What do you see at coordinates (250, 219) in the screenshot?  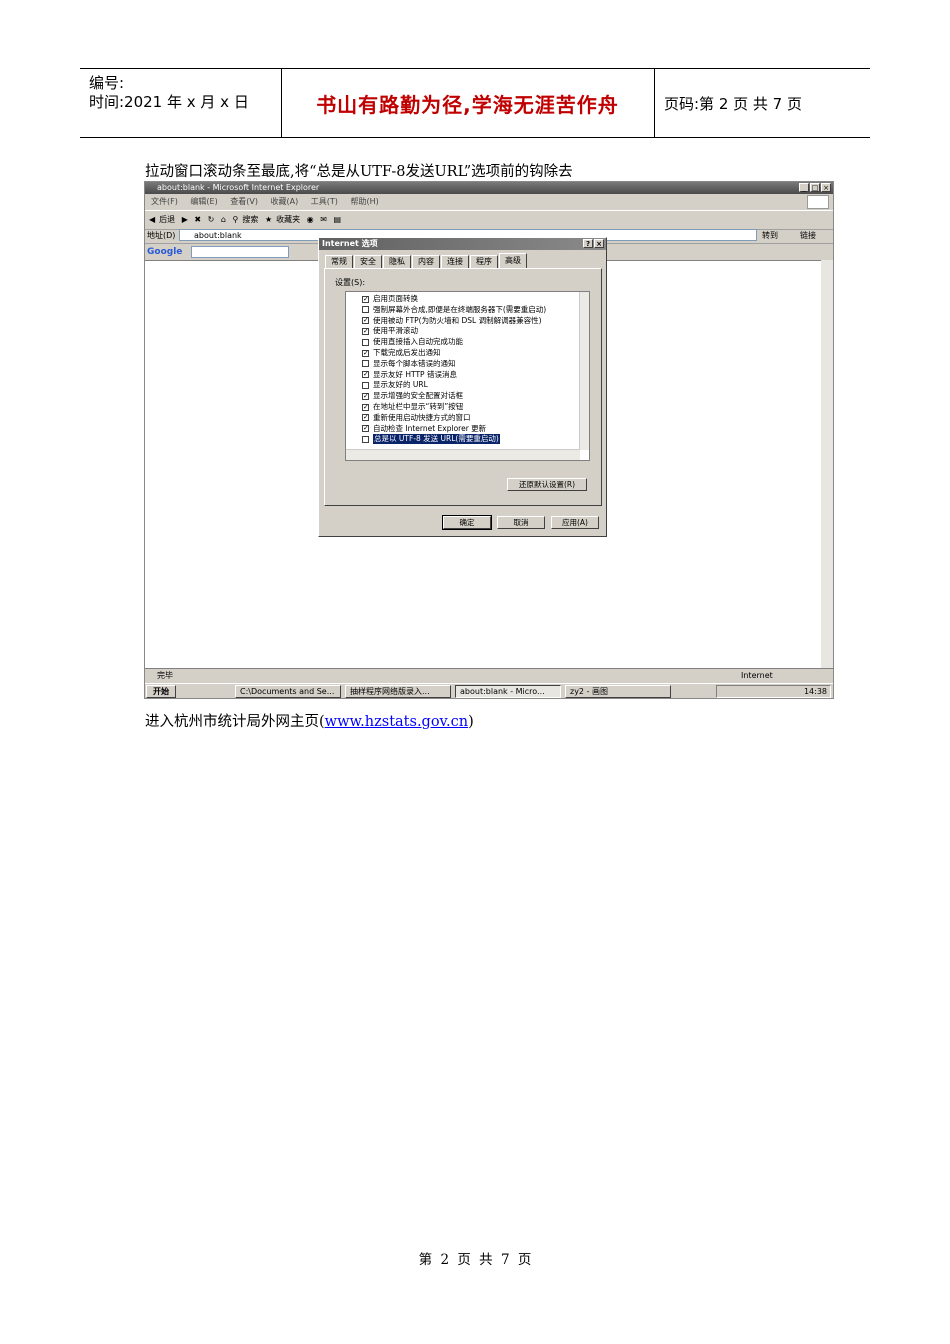 I see `search-button: 搜索` at bounding box center [250, 219].